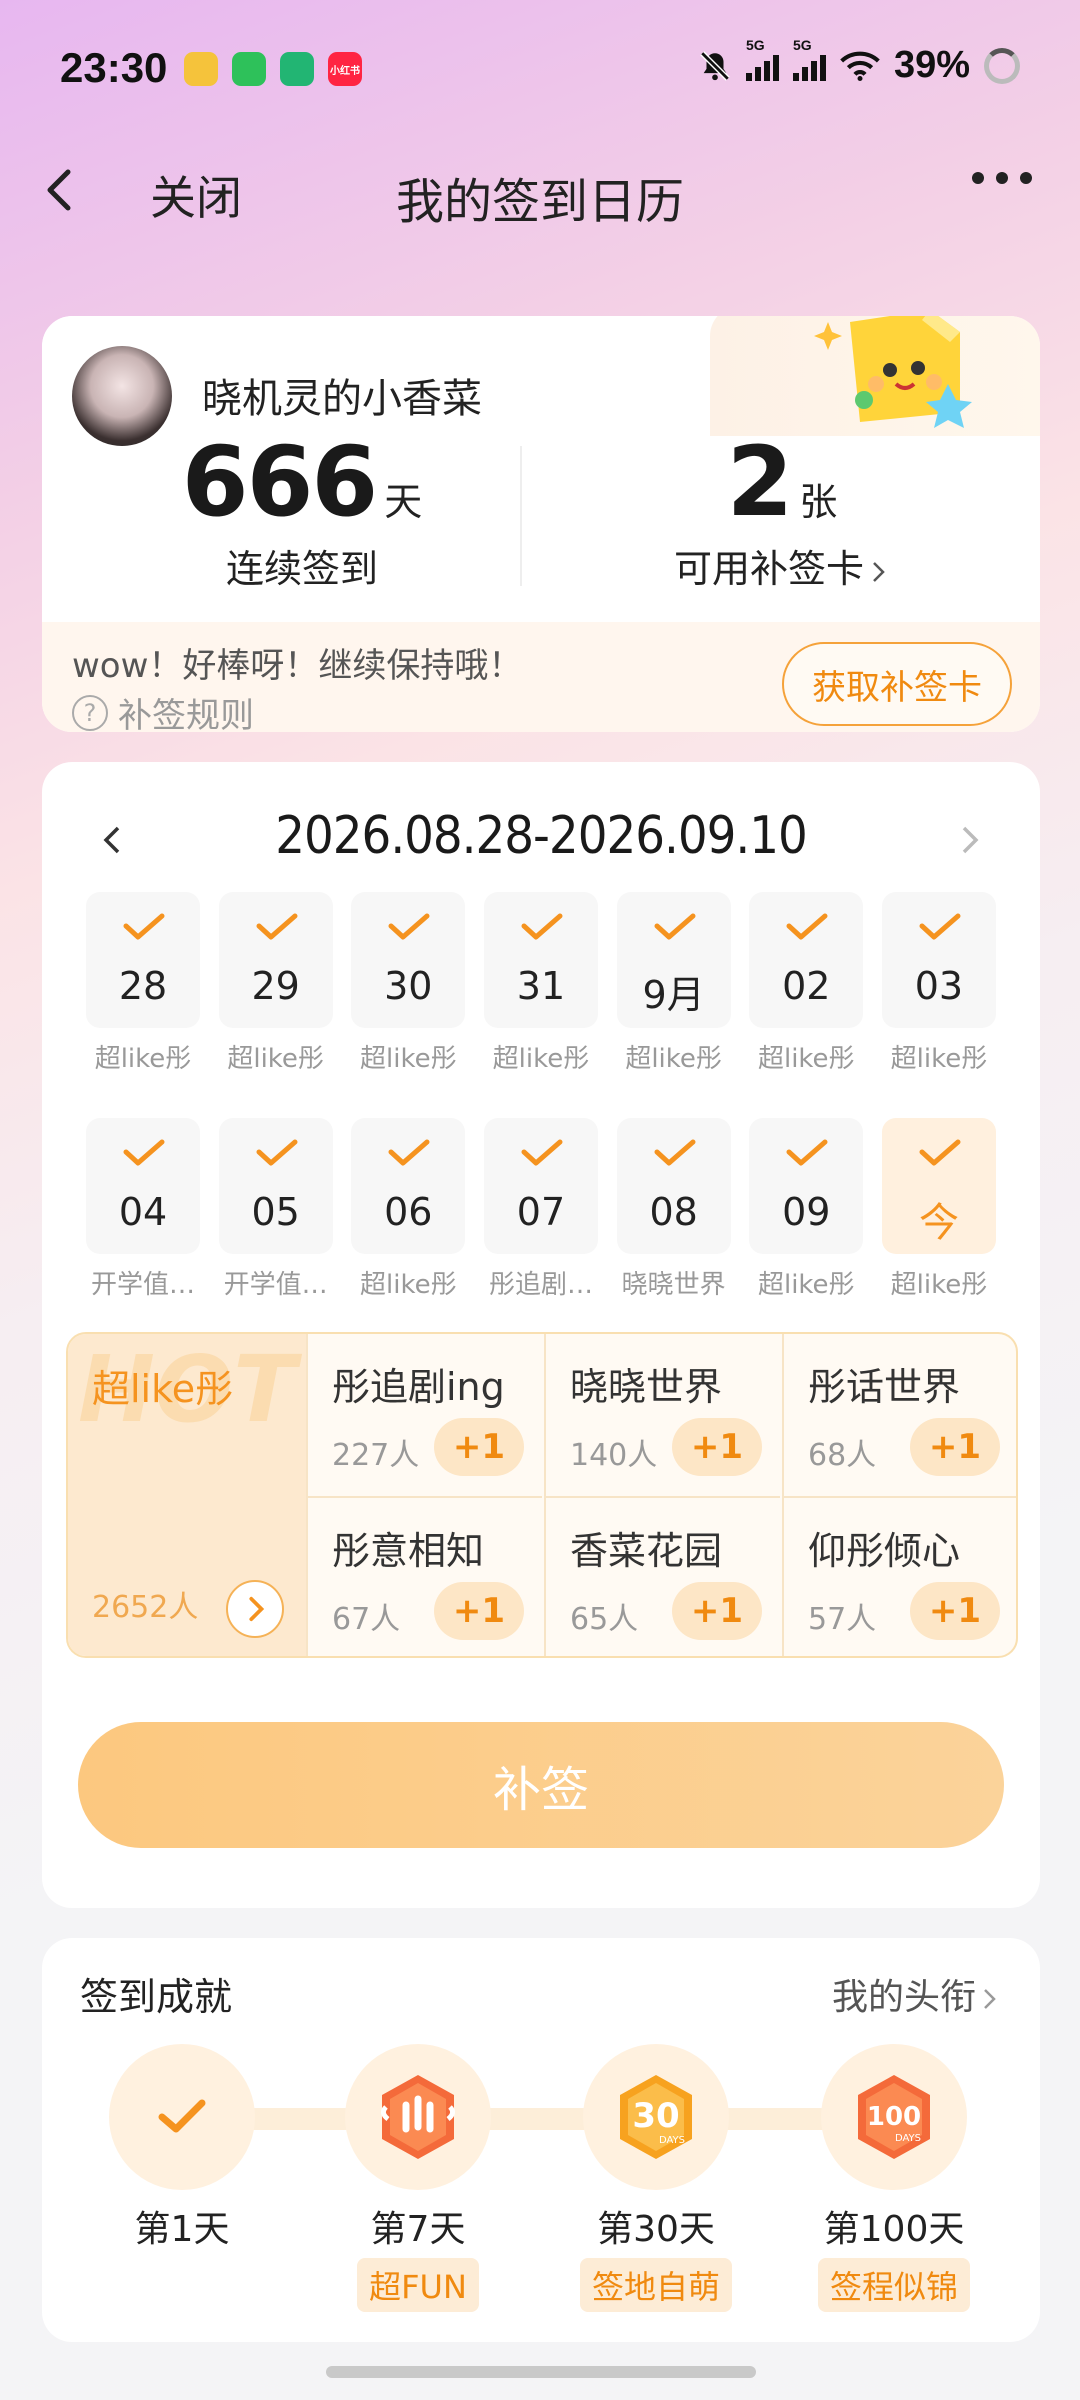 This screenshot has height=2400, width=1080. I want to click on topic-cell: 晓晓世界 140人 +1, so click(662, 1415).